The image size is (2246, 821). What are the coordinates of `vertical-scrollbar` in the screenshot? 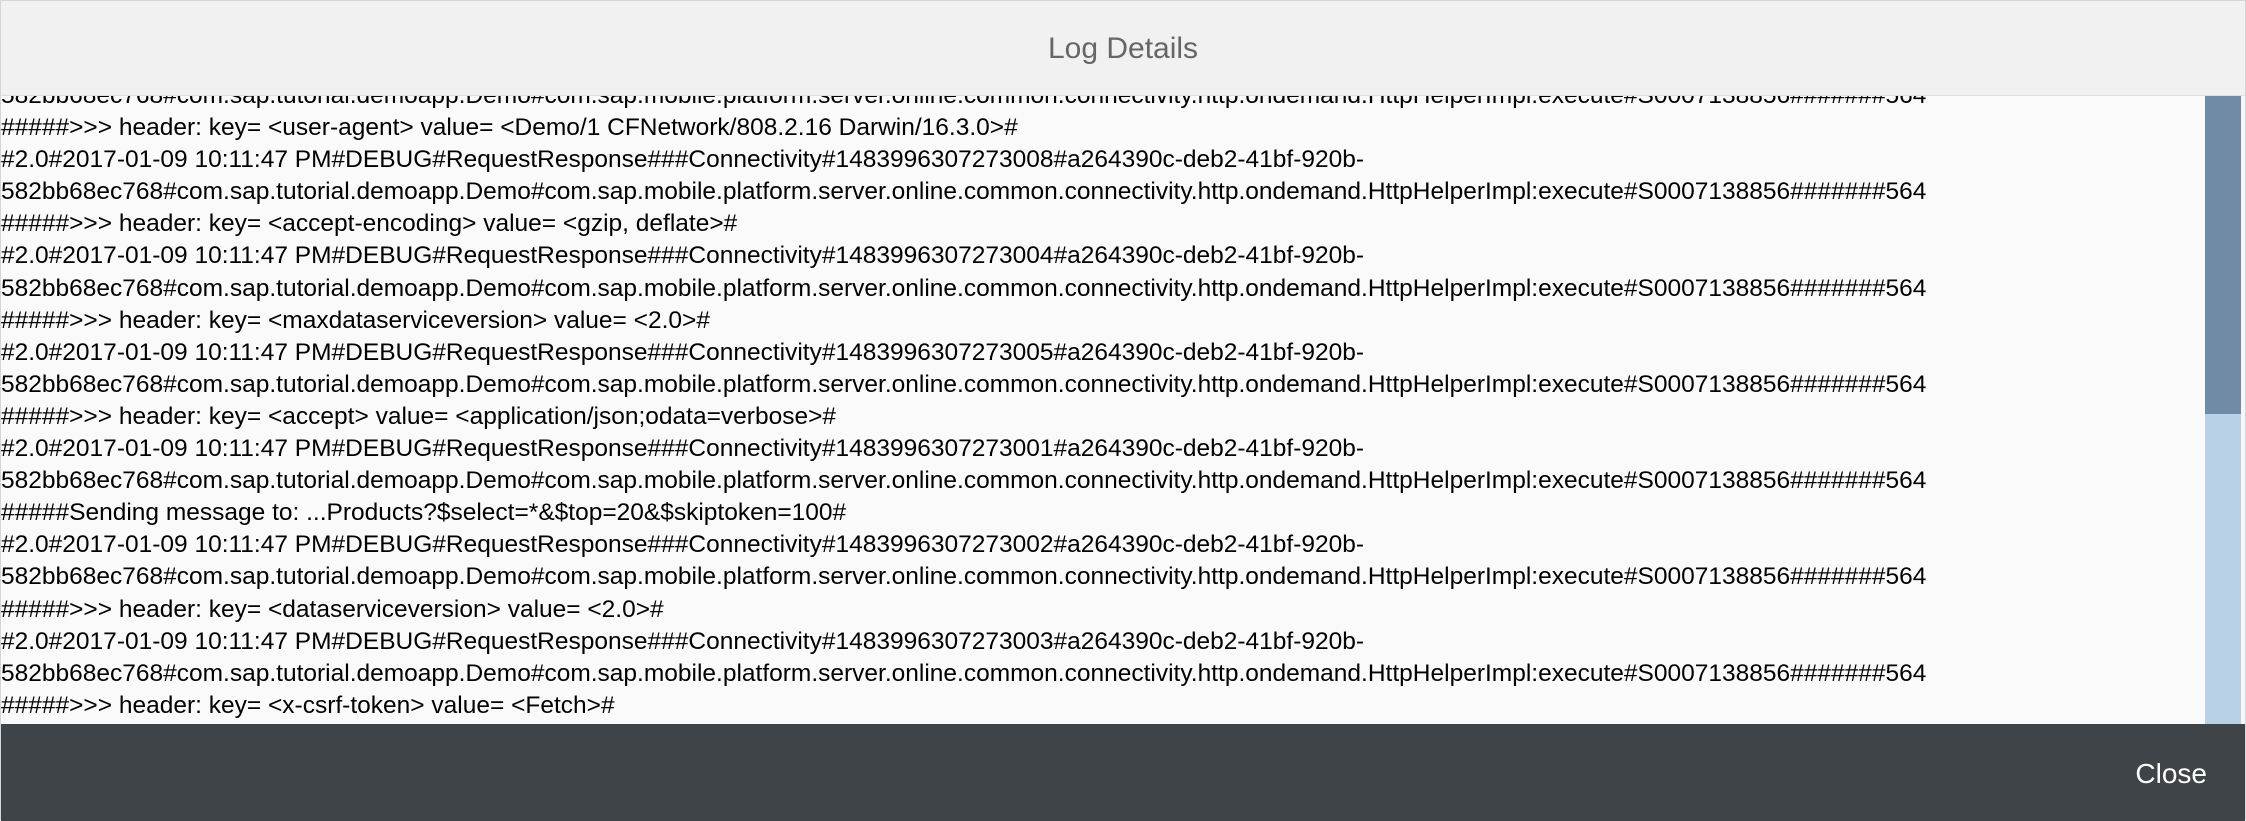 It's located at (2223, 410).